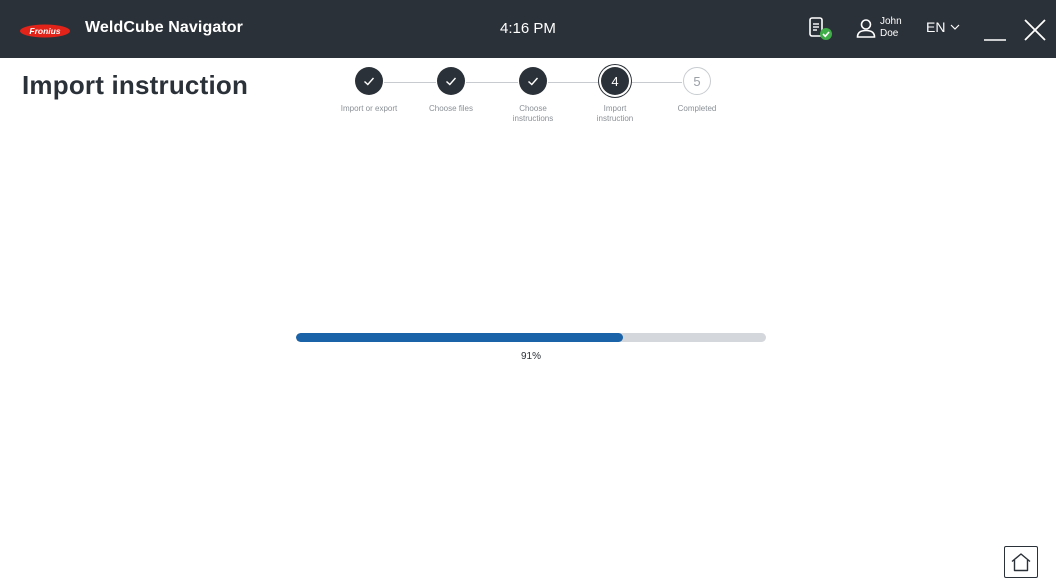 Image resolution: width=1056 pixels, height=580 pixels. Describe the element at coordinates (164, 27) in the screenshot. I see `app-title: WeldCube Navigator` at that location.